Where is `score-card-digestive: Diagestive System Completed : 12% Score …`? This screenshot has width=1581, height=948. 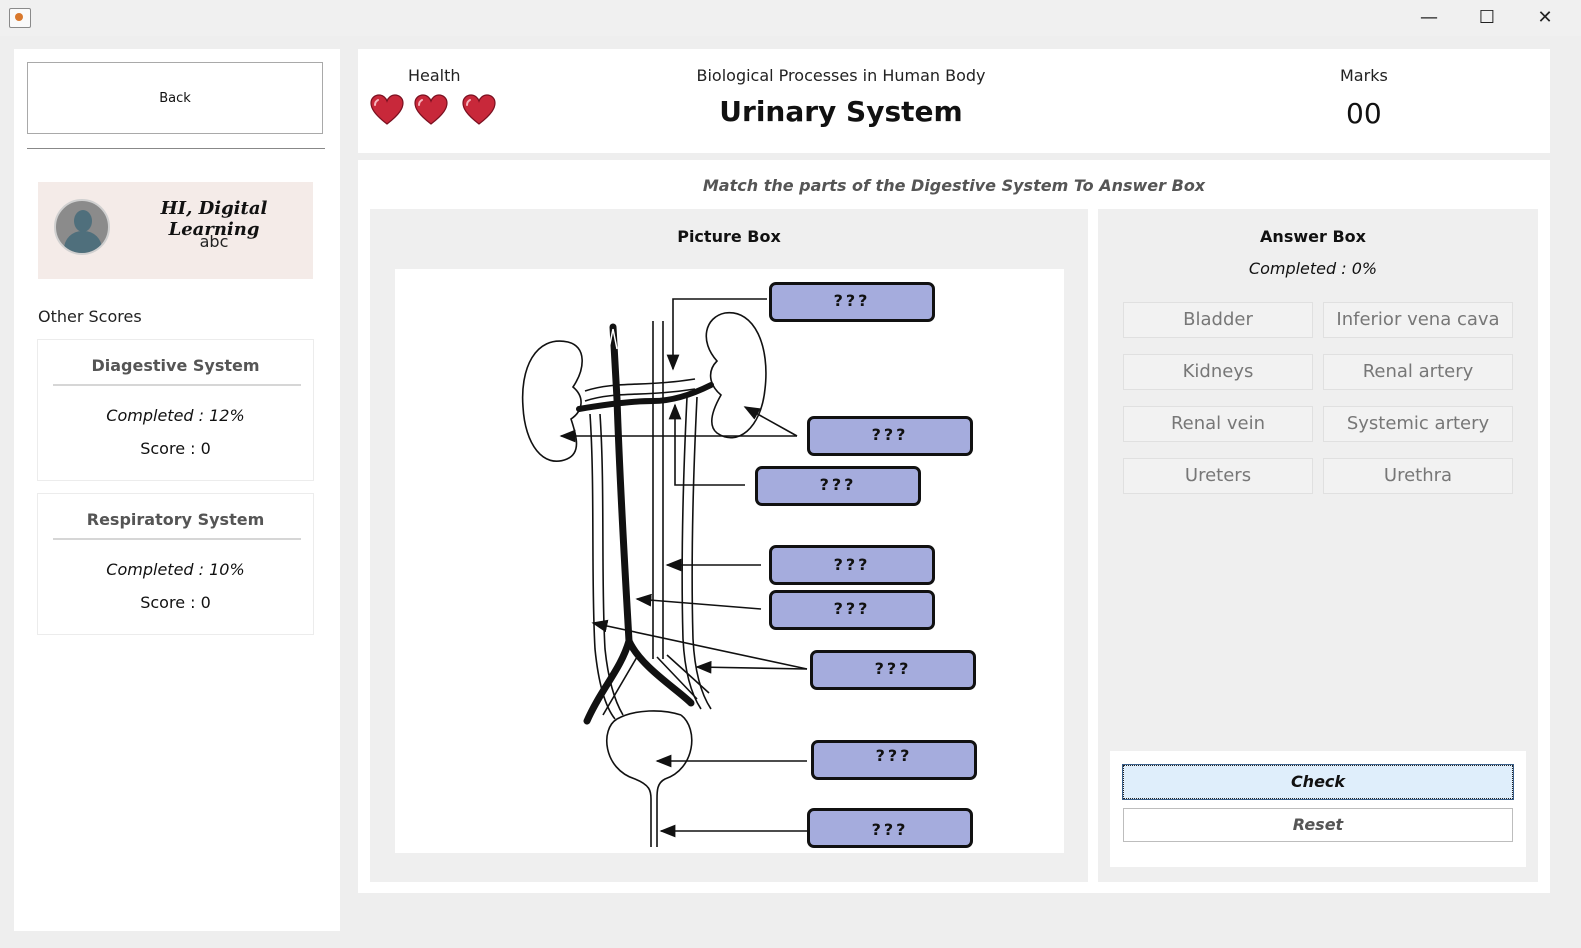
score-card-digestive: Diagestive System Completed : 12% Score … is located at coordinates (175, 410).